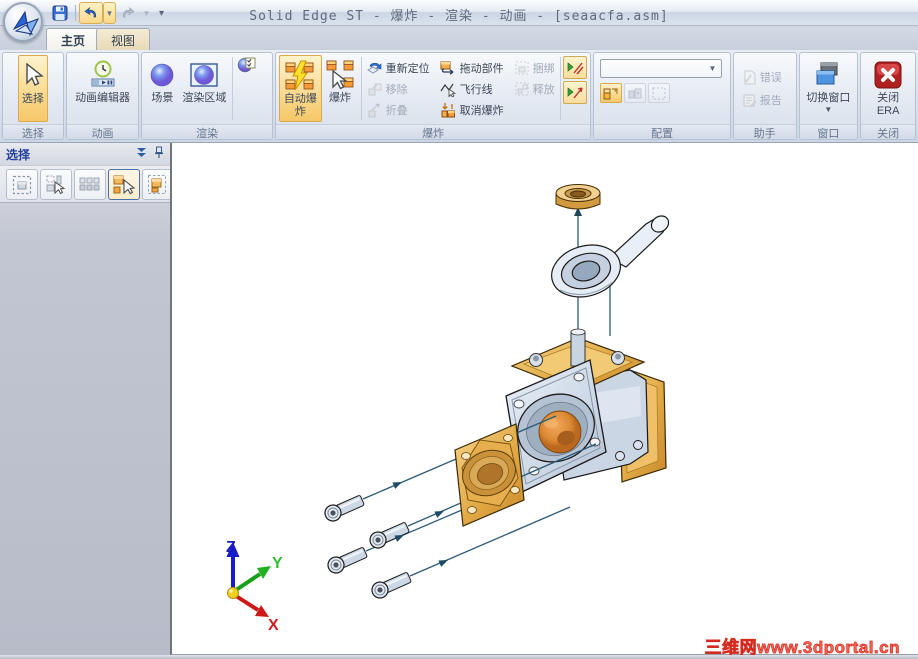  I want to click on auto-explode-button: 自动爆炸, so click(300, 88).